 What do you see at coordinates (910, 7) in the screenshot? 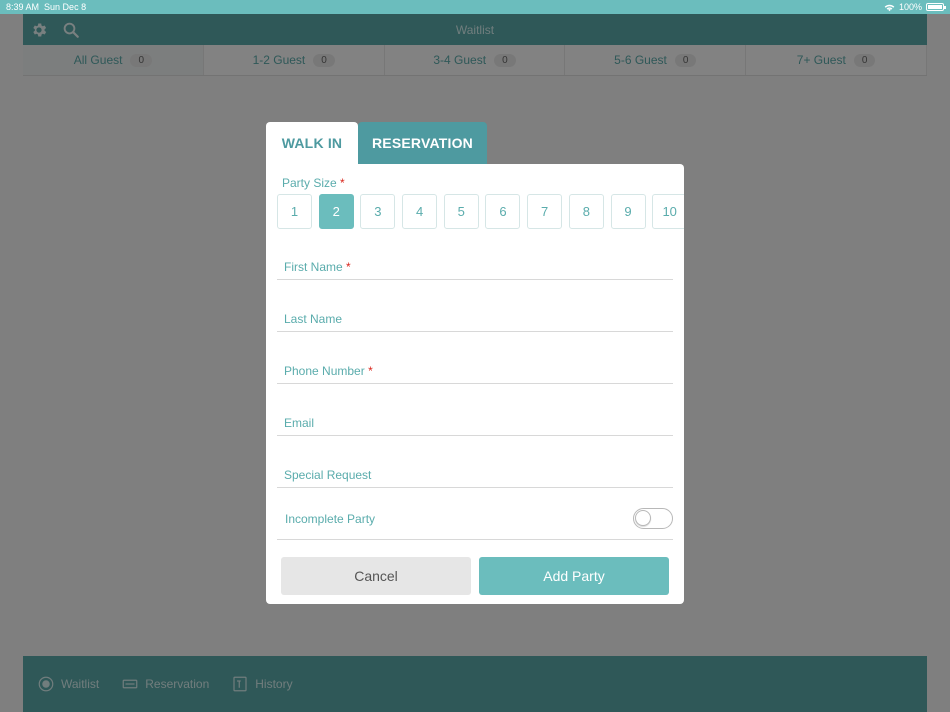
I see `battery-percent: 100%` at bounding box center [910, 7].